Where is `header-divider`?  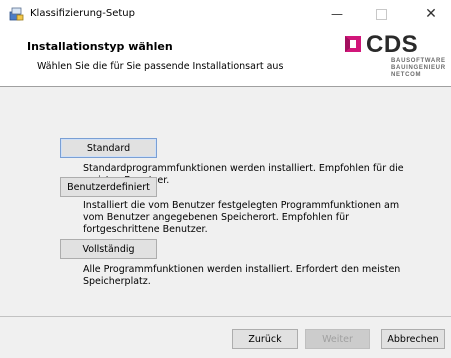 header-divider is located at coordinates (225, 86).